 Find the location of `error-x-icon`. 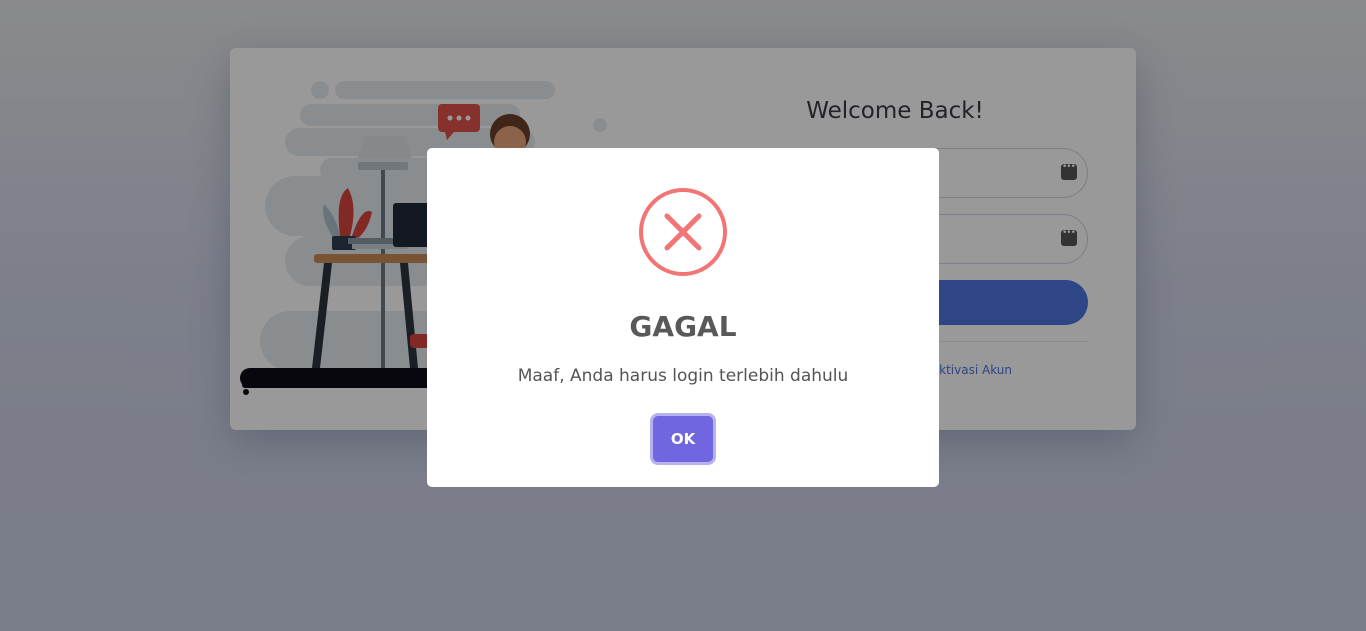

error-x-icon is located at coordinates (683, 232).